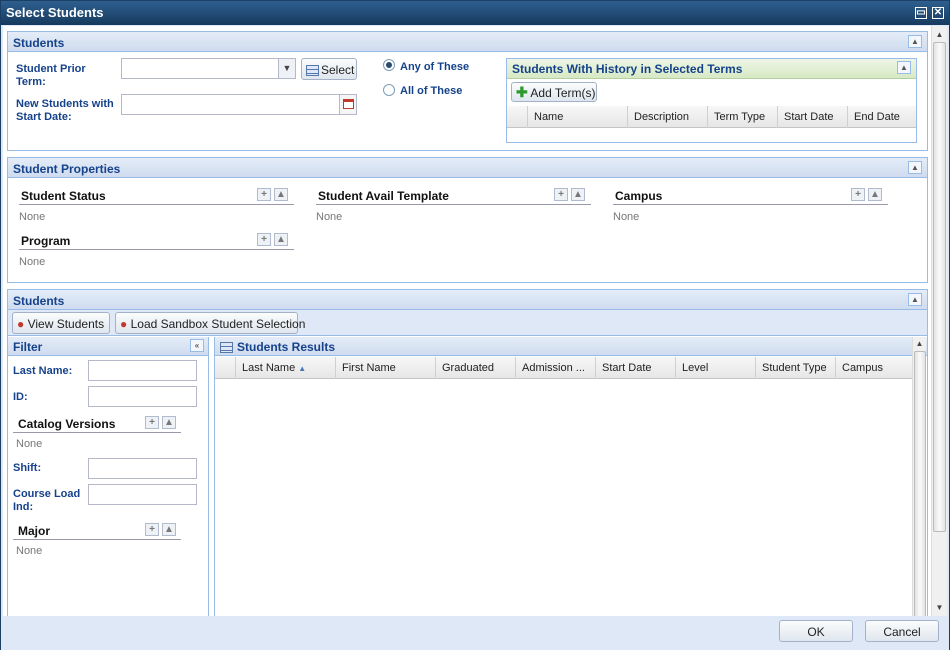 This screenshot has width=950, height=650. What do you see at coordinates (476, 368) in the screenshot?
I see `column-graduated: Graduated` at bounding box center [476, 368].